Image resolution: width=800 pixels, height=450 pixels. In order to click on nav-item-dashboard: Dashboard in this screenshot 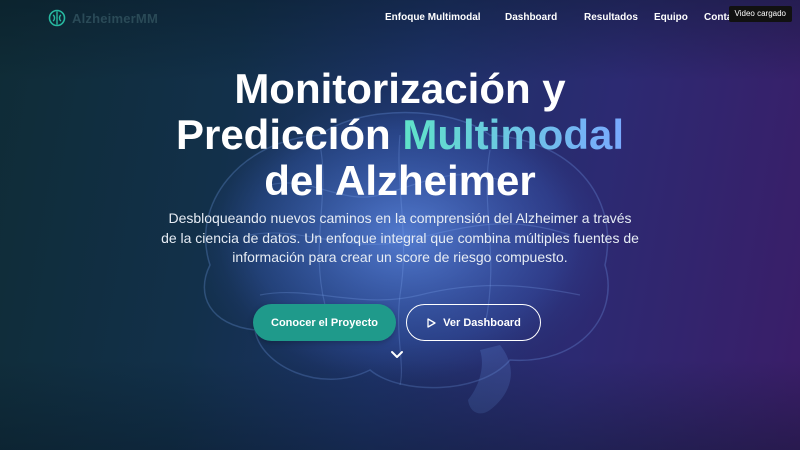, I will do `click(531, 17)`.